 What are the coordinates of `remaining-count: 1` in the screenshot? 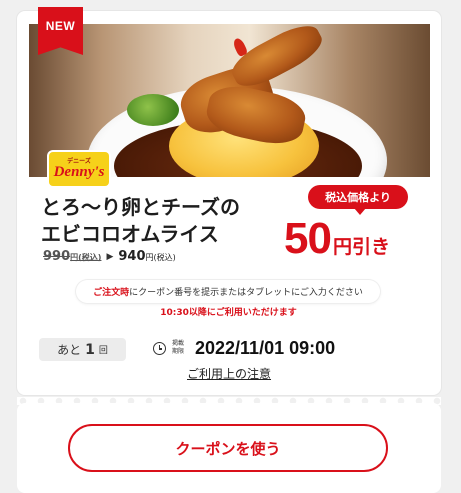 It's located at (90, 349).